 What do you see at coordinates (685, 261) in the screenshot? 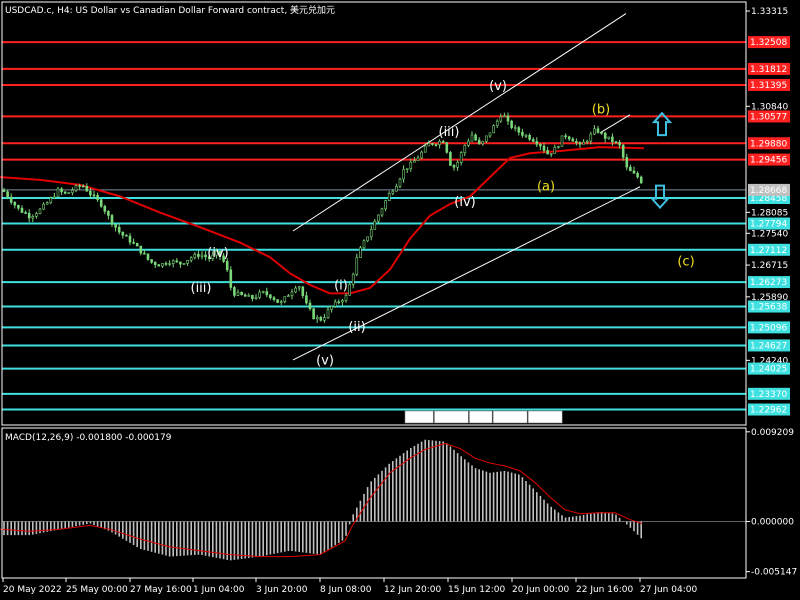
I see `wave-label: (c)` at bounding box center [685, 261].